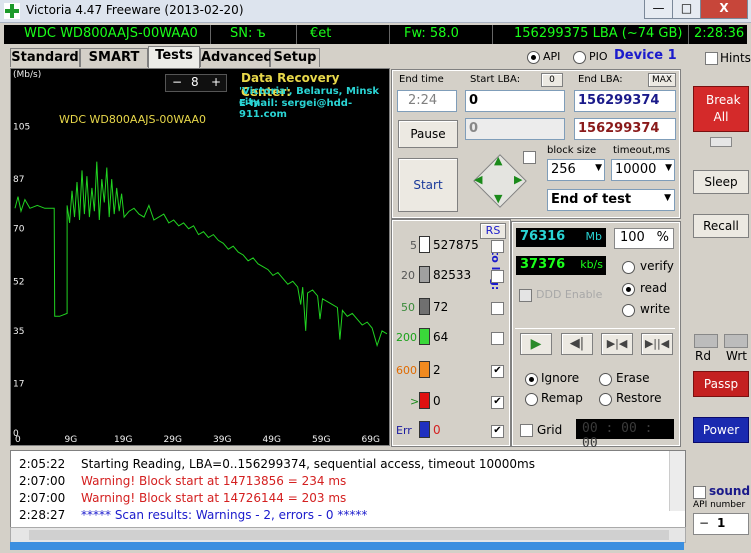 This screenshot has width=751, height=553. What do you see at coordinates (427, 101) in the screenshot?
I see `end-time-input: 2:24` at bounding box center [427, 101].